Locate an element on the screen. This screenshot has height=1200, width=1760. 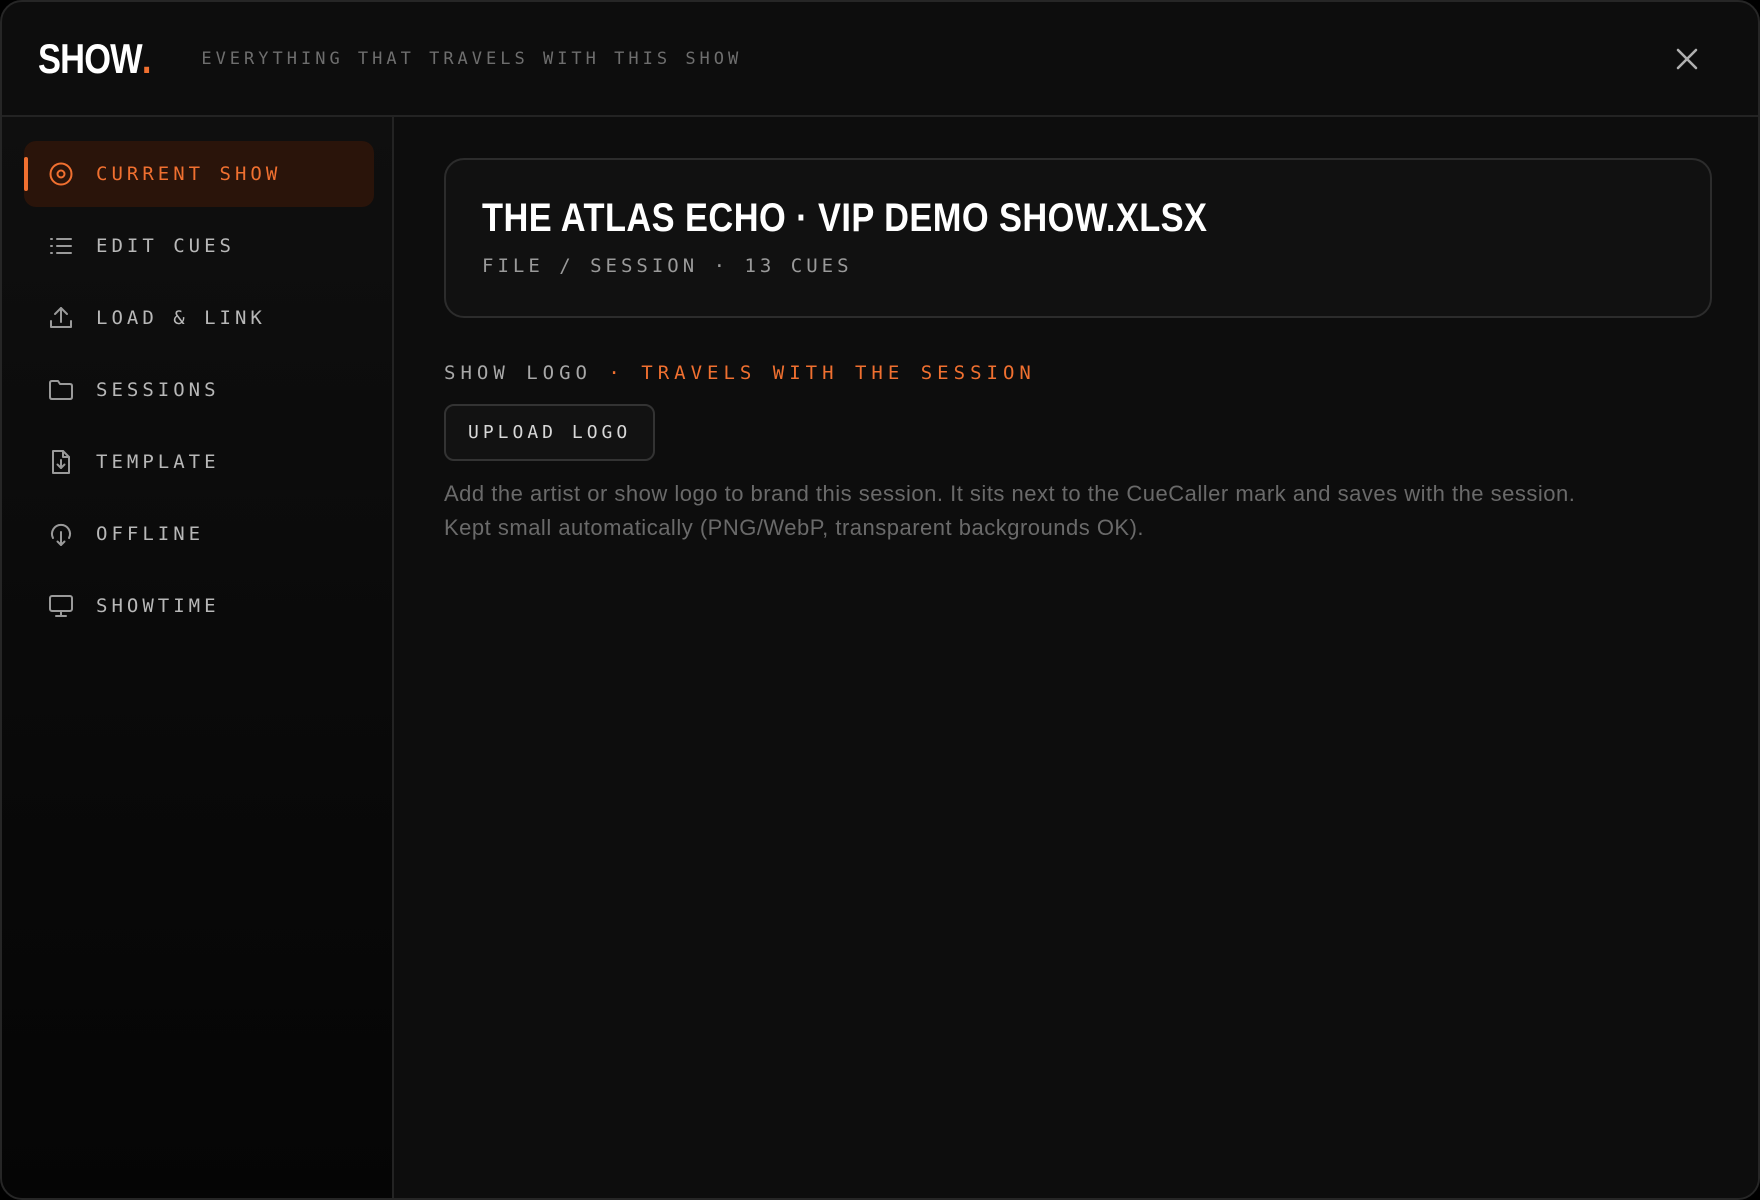
sidebar-item-offline: OFFLINE is located at coordinates (199, 534).